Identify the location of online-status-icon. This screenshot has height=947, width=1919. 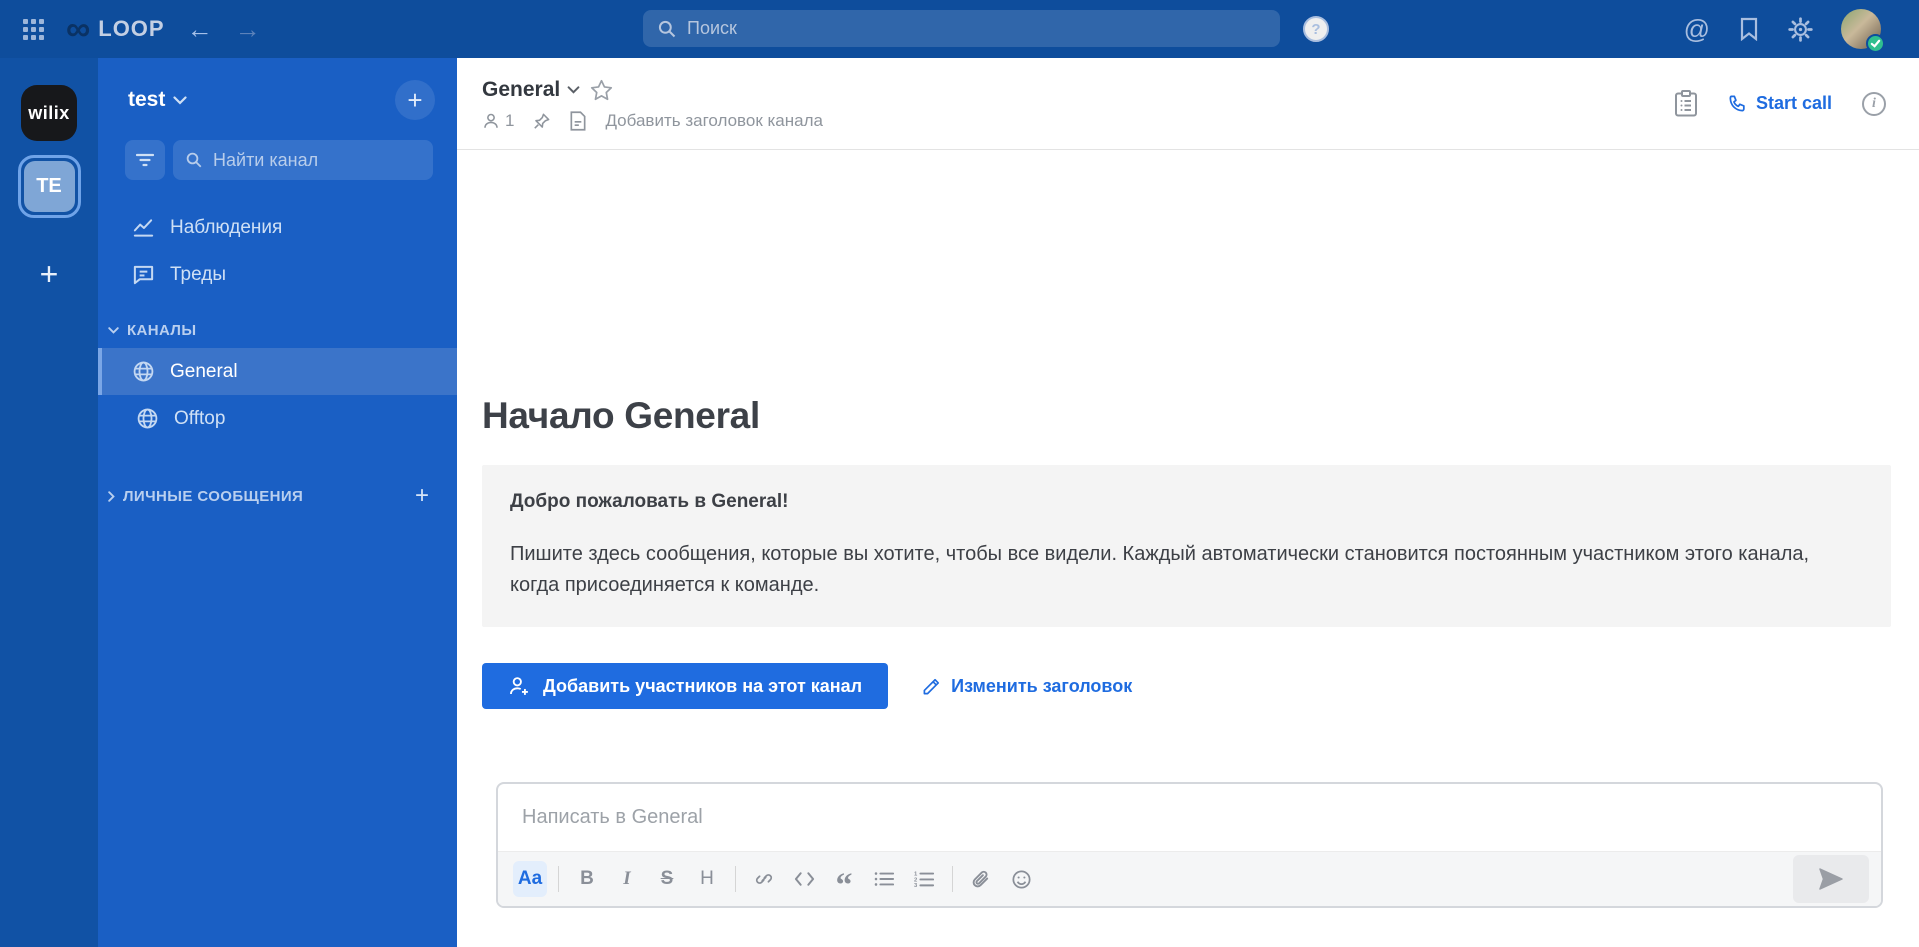
(1875, 43).